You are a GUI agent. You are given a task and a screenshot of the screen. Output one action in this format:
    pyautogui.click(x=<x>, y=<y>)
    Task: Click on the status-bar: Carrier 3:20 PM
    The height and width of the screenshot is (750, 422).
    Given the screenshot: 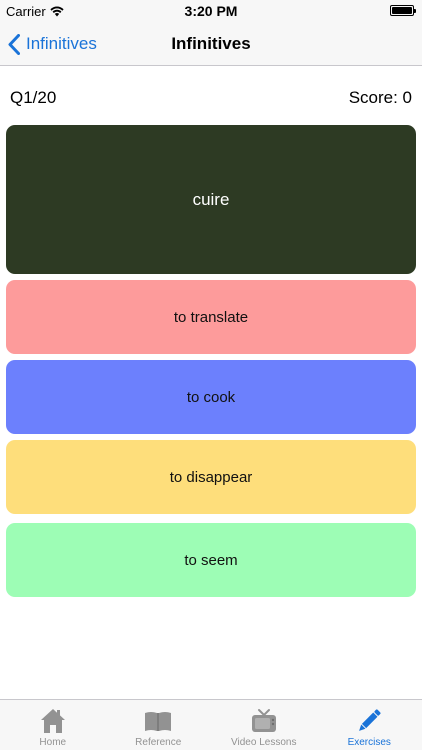 What is the action you would take?
    pyautogui.click(x=211, y=11)
    